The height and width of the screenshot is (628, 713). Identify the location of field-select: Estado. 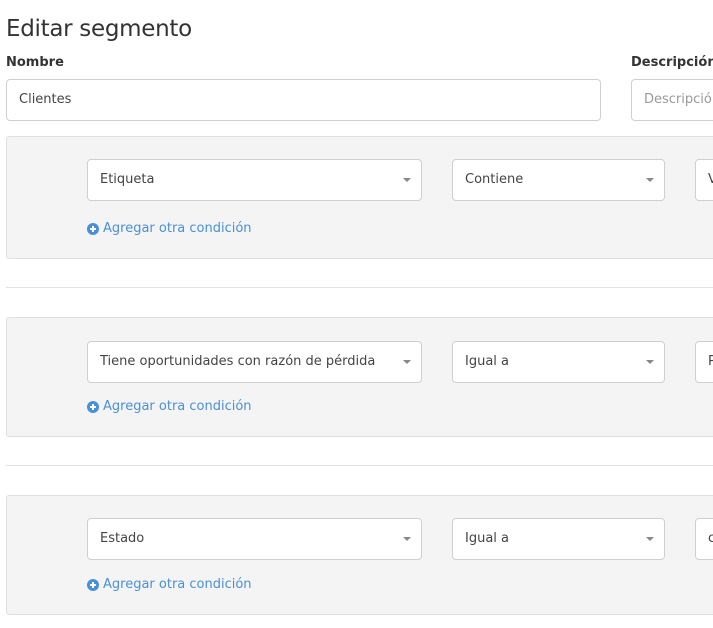
(254, 539).